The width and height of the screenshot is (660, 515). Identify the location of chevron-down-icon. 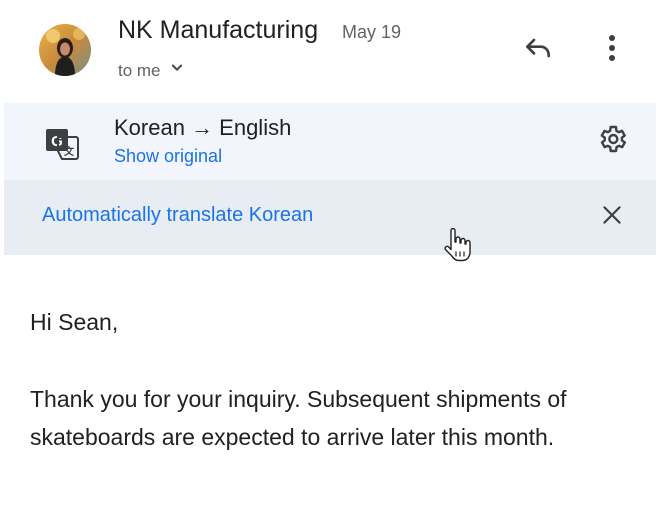
(177, 70).